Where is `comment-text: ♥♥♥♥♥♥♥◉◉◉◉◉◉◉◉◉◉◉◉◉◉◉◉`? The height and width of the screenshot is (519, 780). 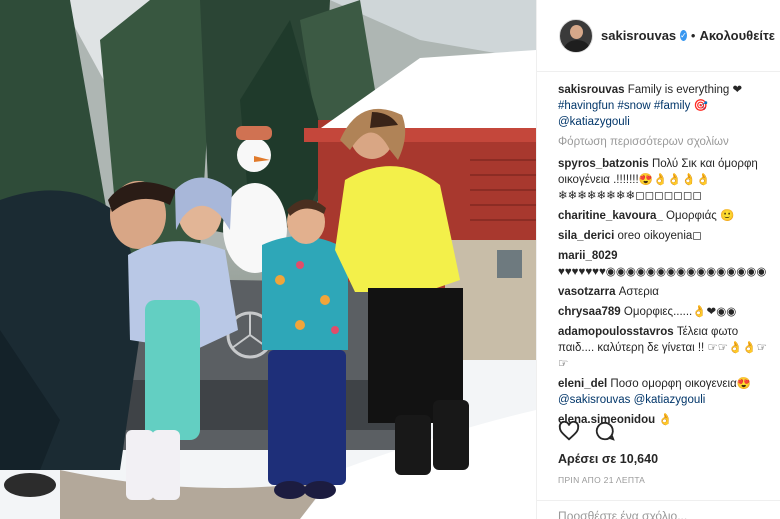 comment-text: ♥♥♥♥♥♥♥◉◉◉◉◉◉◉◉◉◉◉◉◉◉◉◉ is located at coordinates (662, 272).